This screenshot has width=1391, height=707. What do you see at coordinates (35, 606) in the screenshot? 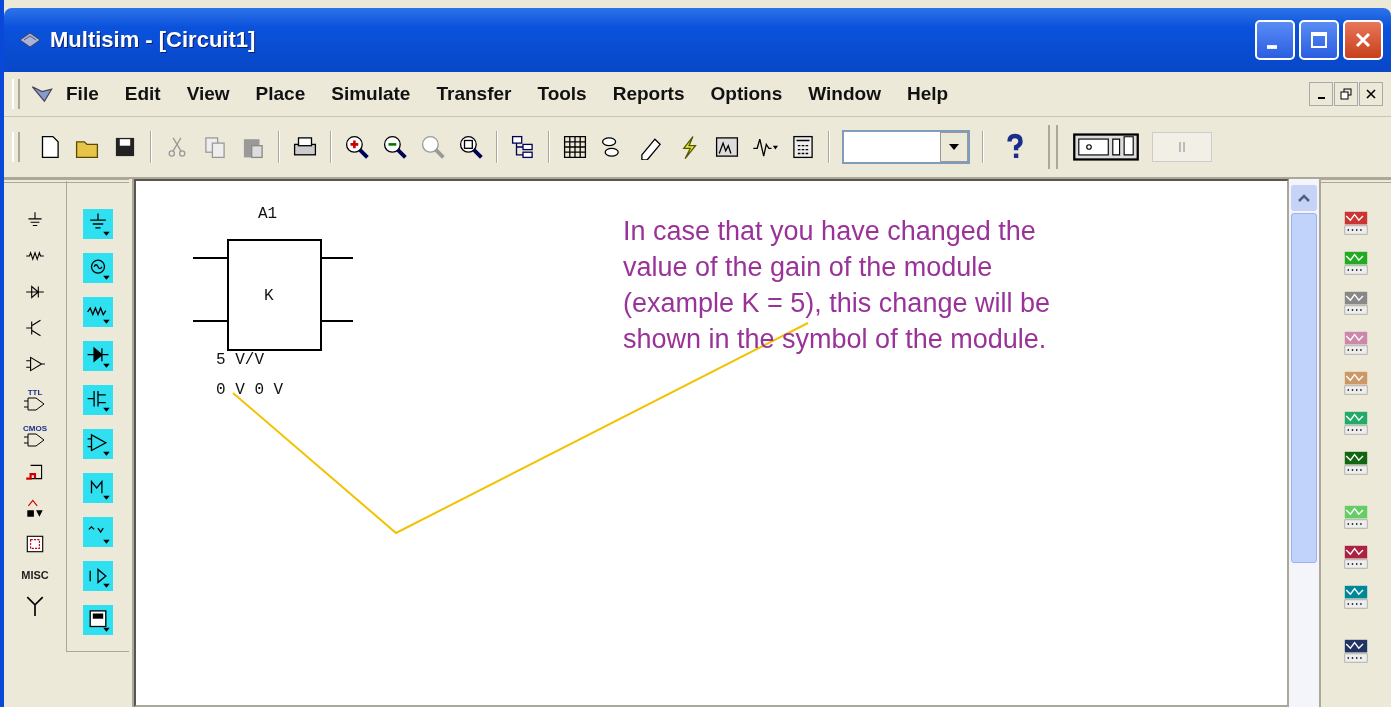
I see `antenna-icon` at bounding box center [35, 606].